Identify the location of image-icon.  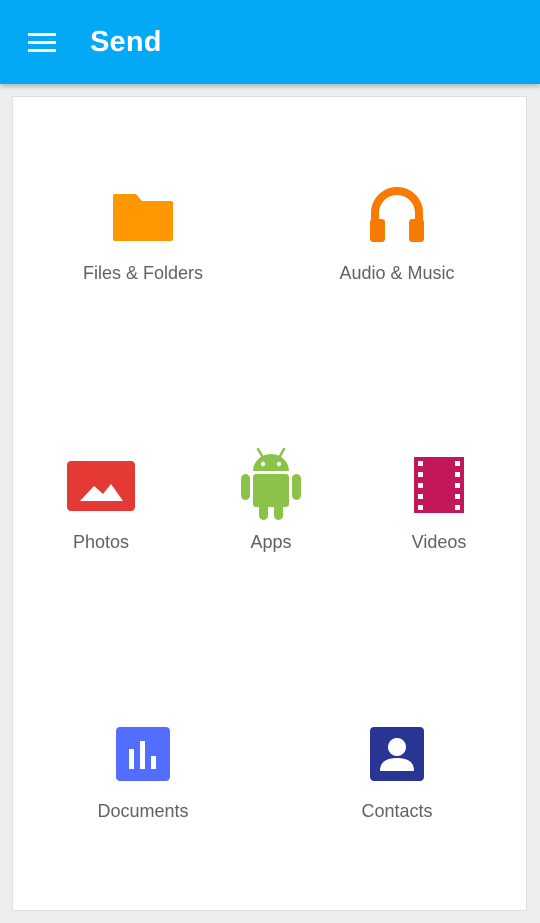
(101, 486).